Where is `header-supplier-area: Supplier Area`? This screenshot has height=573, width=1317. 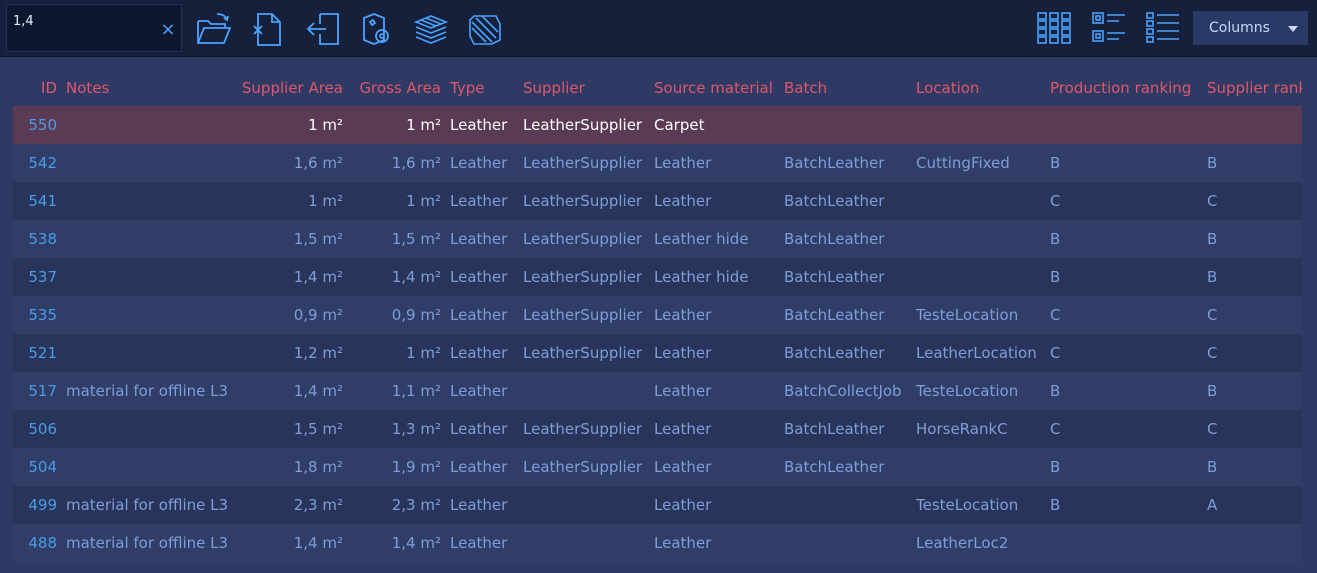
header-supplier-area: Supplier Area is located at coordinates (290, 88).